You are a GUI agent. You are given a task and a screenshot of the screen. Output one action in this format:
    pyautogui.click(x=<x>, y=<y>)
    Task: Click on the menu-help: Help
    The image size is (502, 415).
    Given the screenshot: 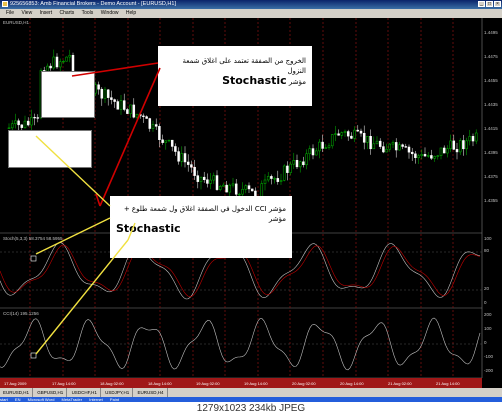 What is the action you would take?
    pyautogui.click(x=131, y=13)
    